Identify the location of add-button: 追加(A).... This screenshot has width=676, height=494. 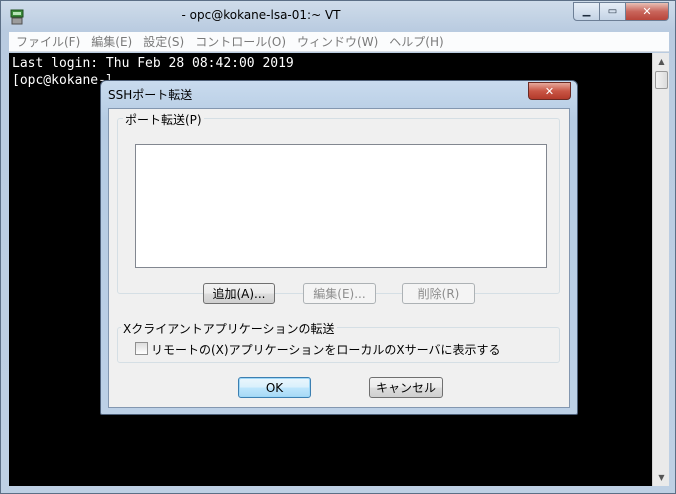
(239, 293).